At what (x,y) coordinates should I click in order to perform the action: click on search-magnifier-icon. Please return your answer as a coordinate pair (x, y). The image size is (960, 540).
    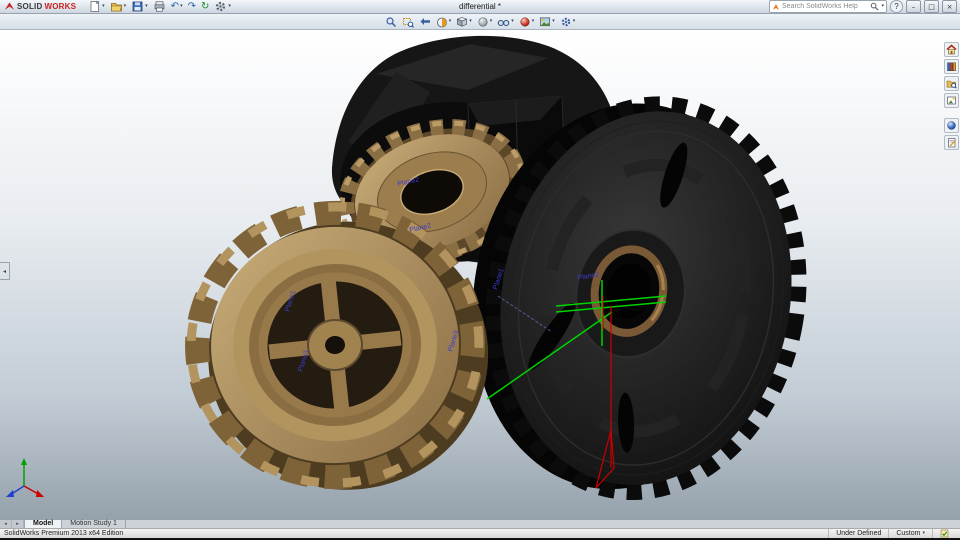
    Looking at the image, I should click on (875, 6).